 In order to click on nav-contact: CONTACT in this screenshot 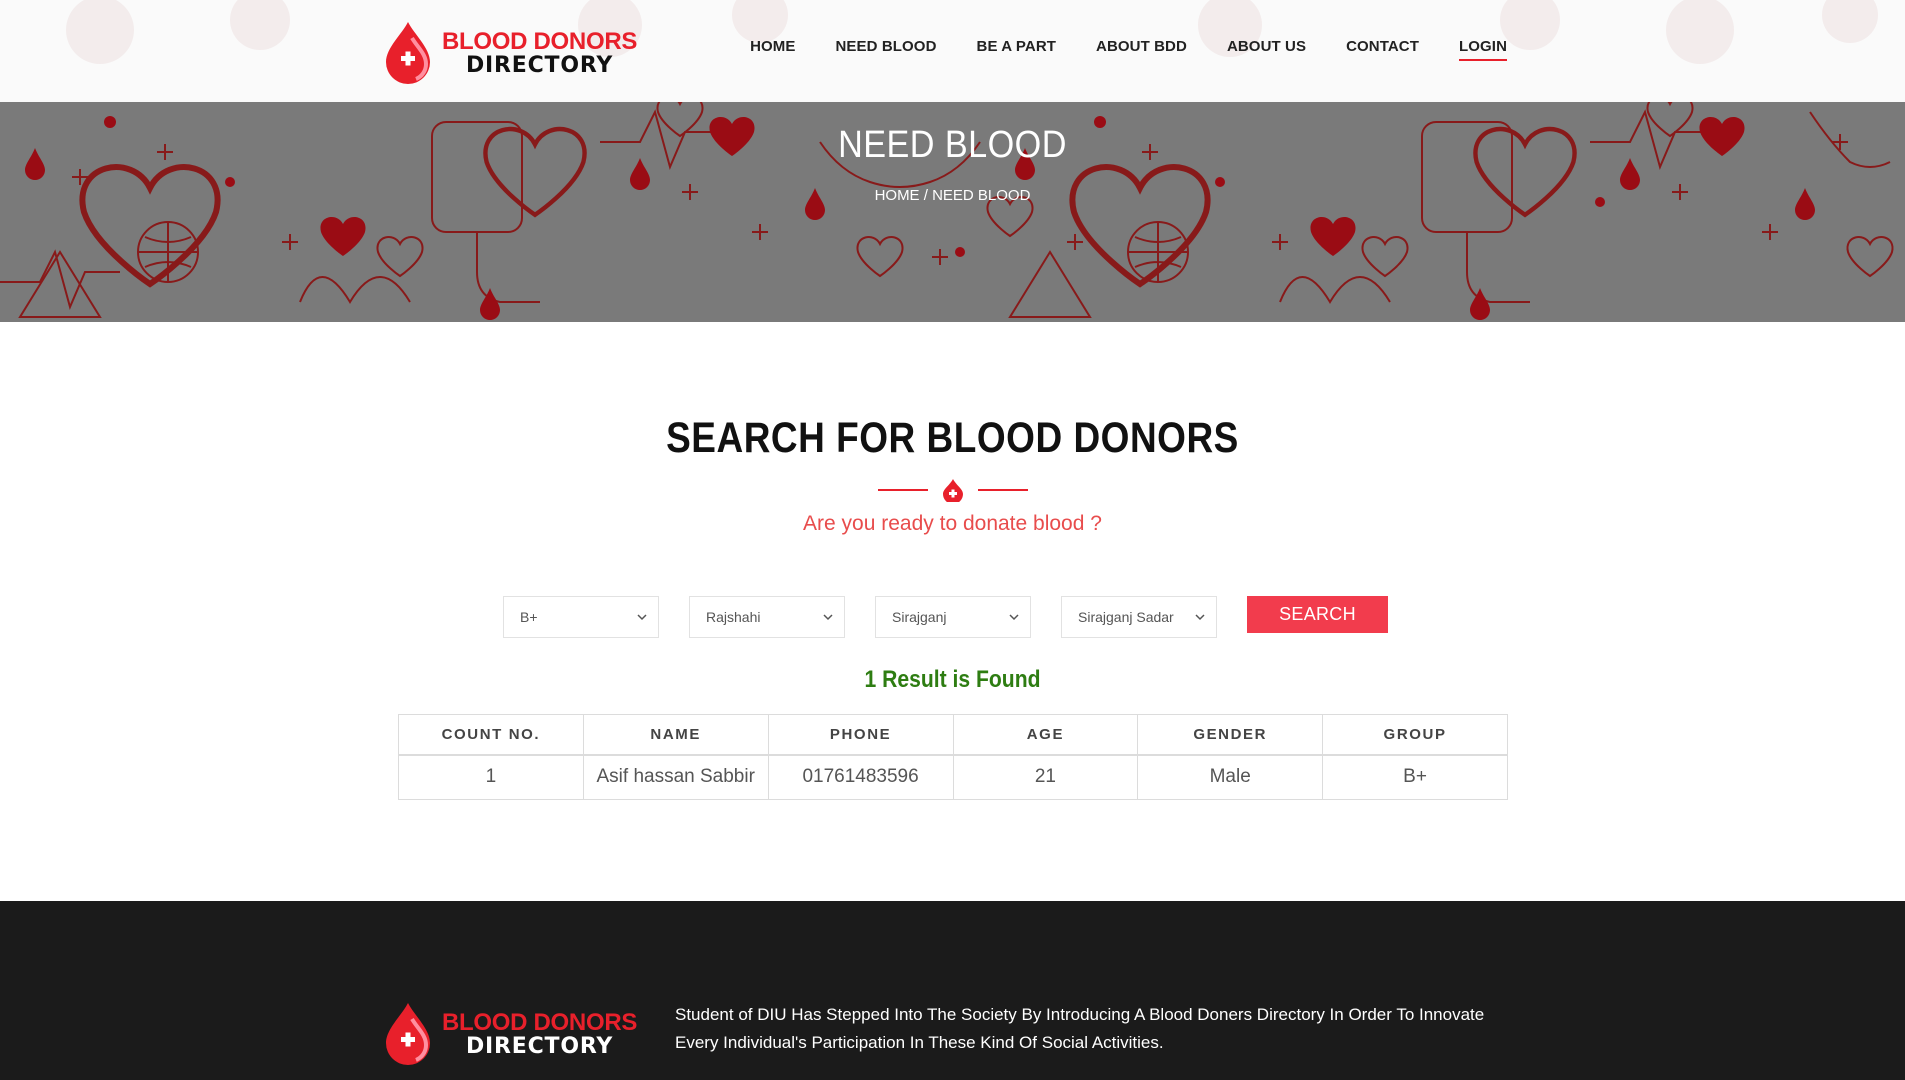, I will do `click(1382, 49)`.